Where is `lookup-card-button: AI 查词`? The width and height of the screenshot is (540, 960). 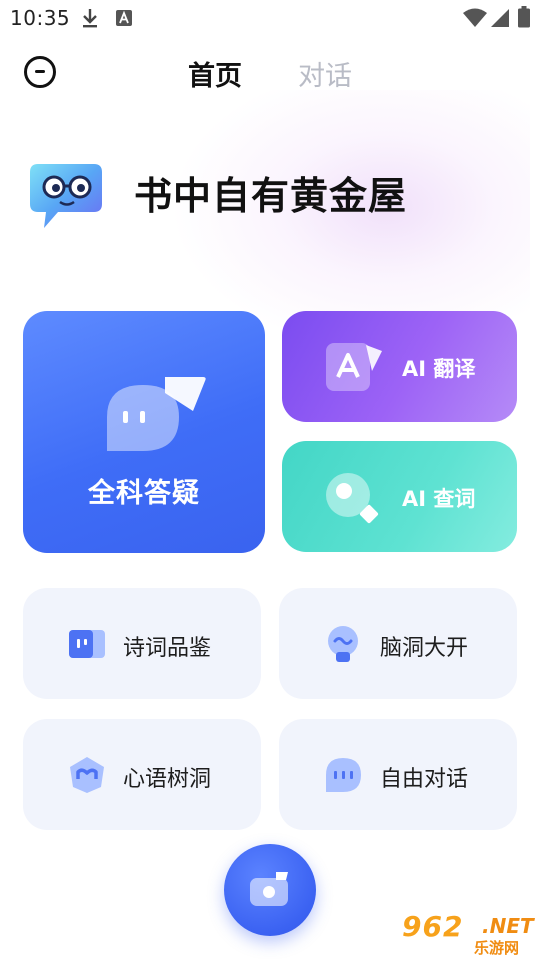 lookup-card-button: AI 查词 is located at coordinates (399, 496).